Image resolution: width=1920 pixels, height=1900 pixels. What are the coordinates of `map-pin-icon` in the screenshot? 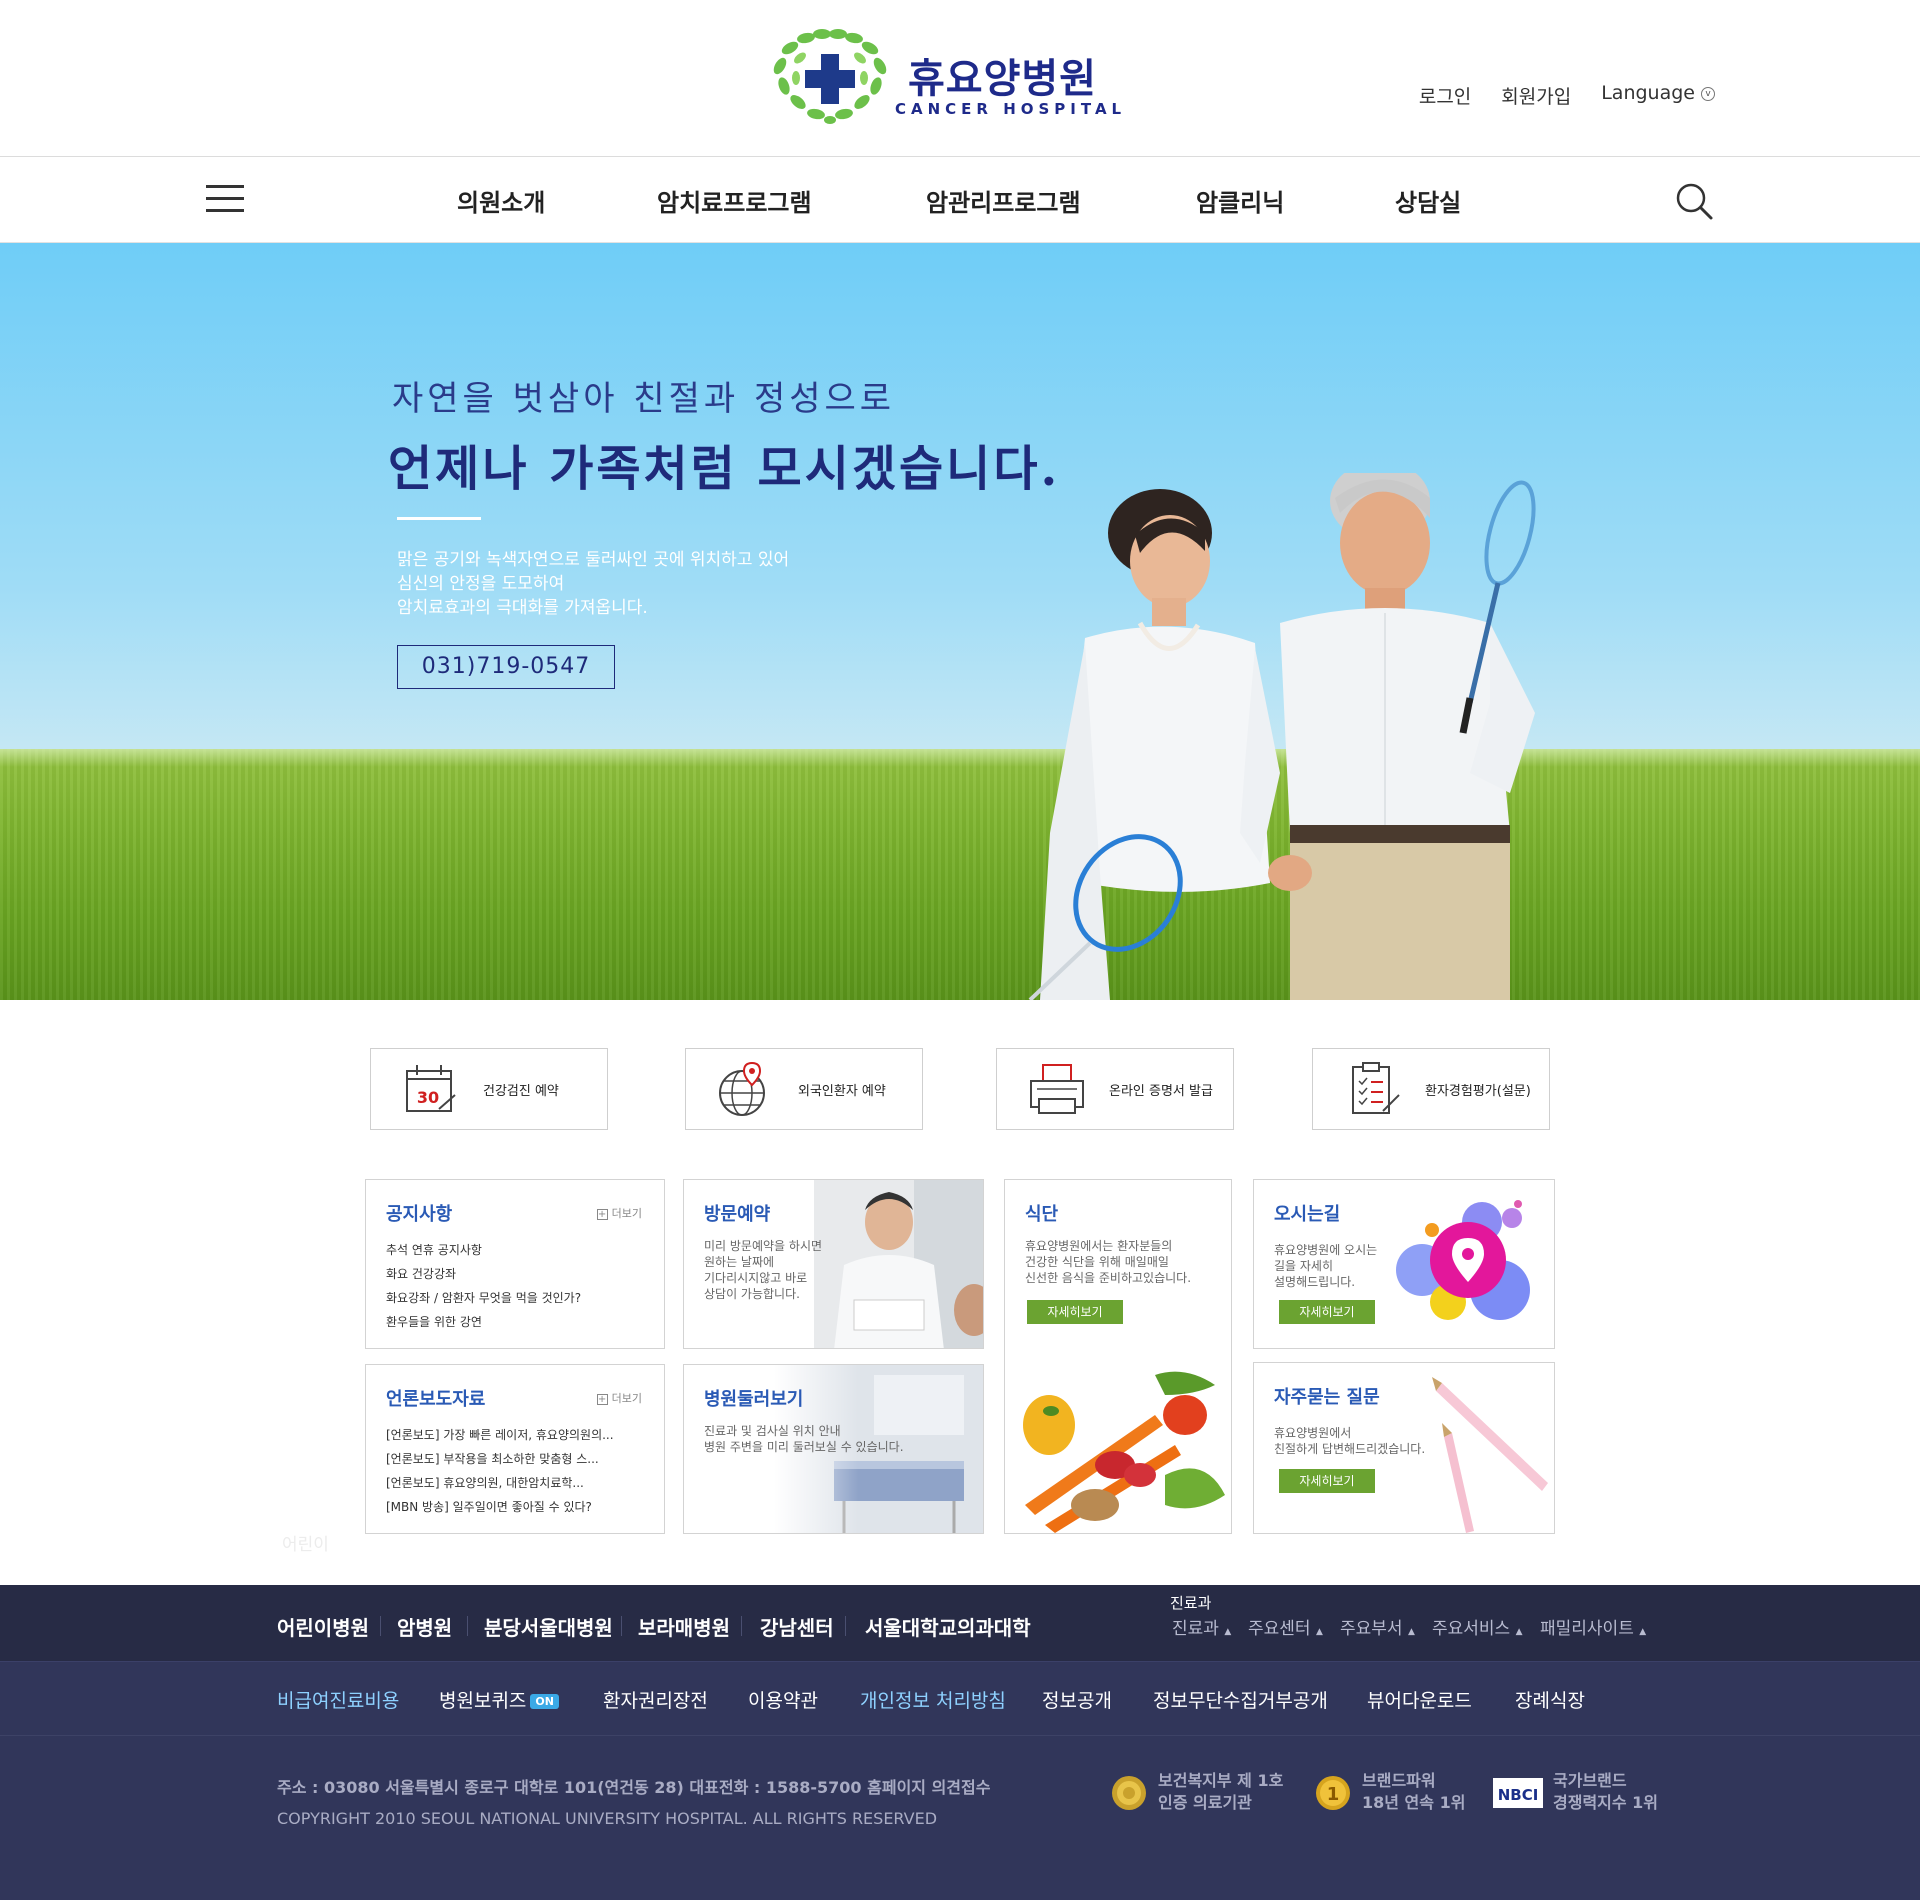 It's located at (1463, 1260).